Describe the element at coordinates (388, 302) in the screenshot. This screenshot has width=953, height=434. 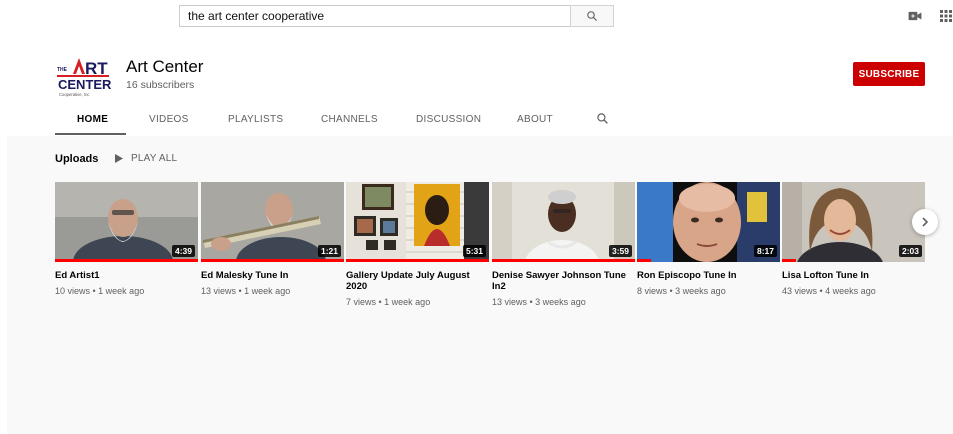
I see `video-meta: 7 views • 1 week ago` at that location.